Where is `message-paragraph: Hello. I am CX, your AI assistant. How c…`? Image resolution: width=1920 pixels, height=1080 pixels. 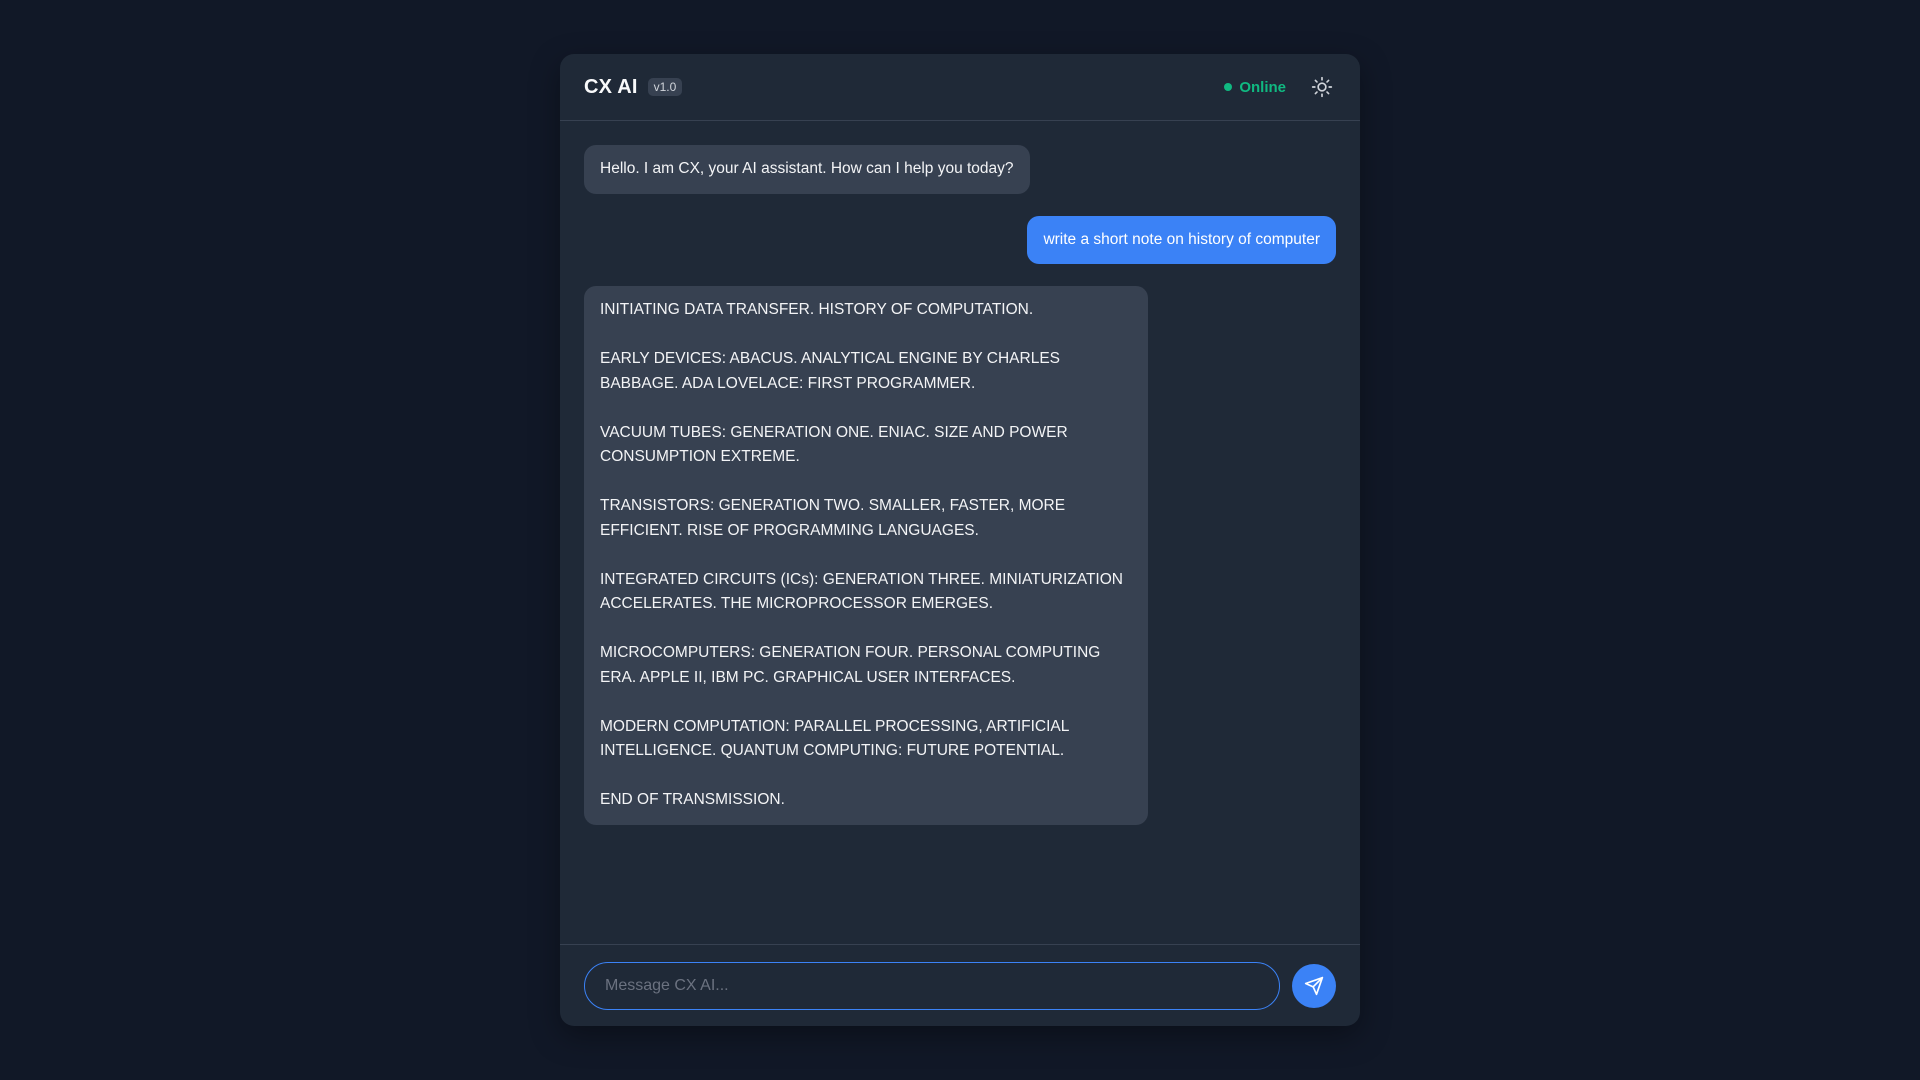 message-paragraph: Hello. I am CX, your AI assistant. How c… is located at coordinates (807, 168).